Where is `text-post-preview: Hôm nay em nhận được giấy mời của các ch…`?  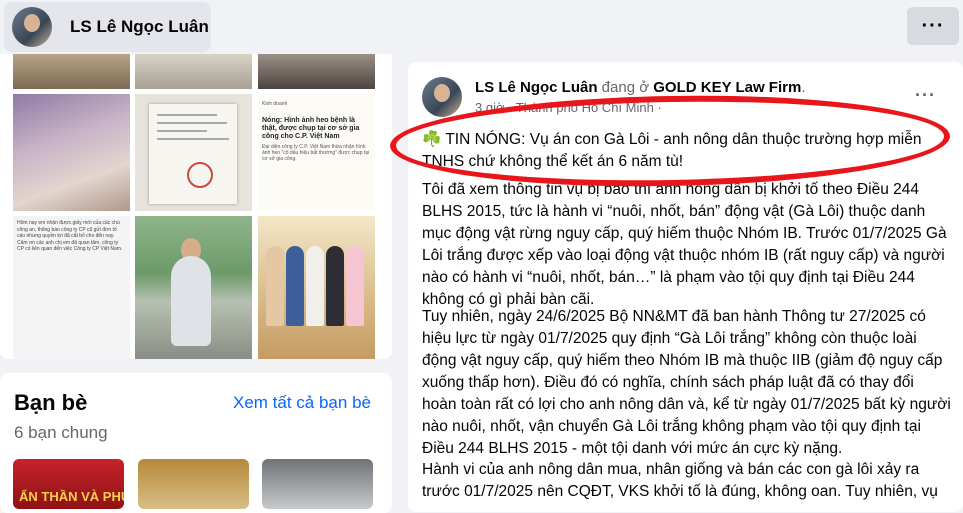 text-post-preview: Hôm nay em nhận được giấy mời của các ch… is located at coordinates (70, 236).